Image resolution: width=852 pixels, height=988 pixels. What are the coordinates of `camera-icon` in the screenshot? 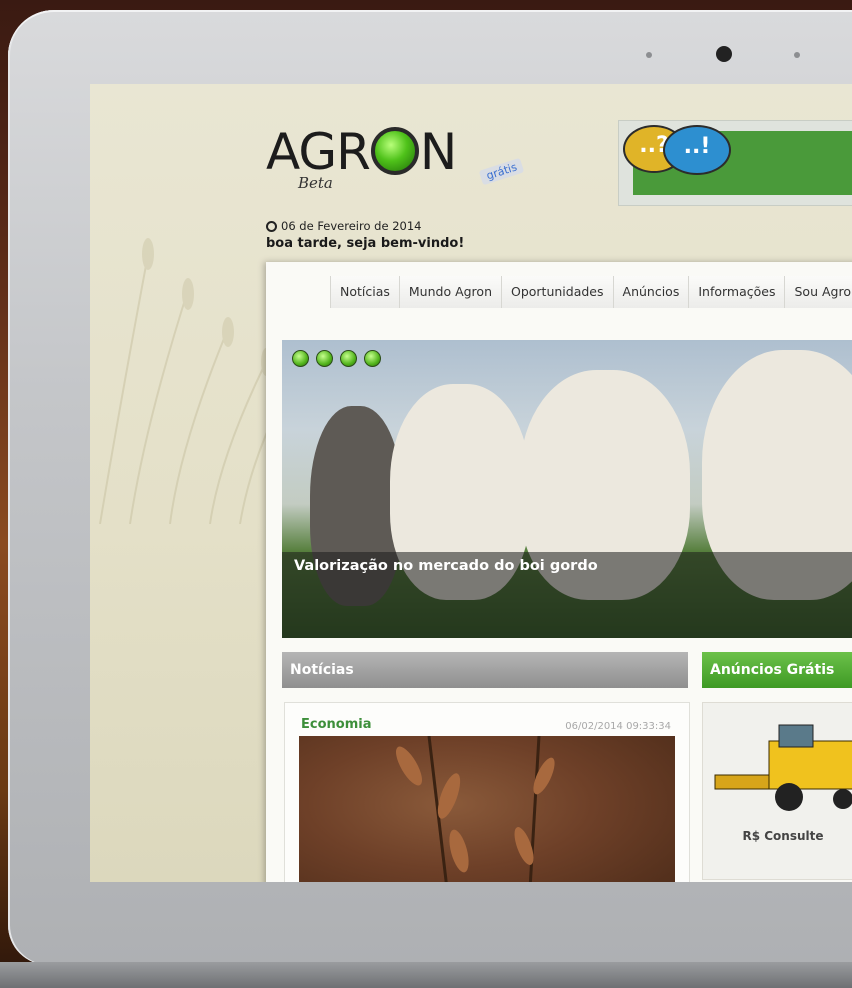 It's located at (724, 54).